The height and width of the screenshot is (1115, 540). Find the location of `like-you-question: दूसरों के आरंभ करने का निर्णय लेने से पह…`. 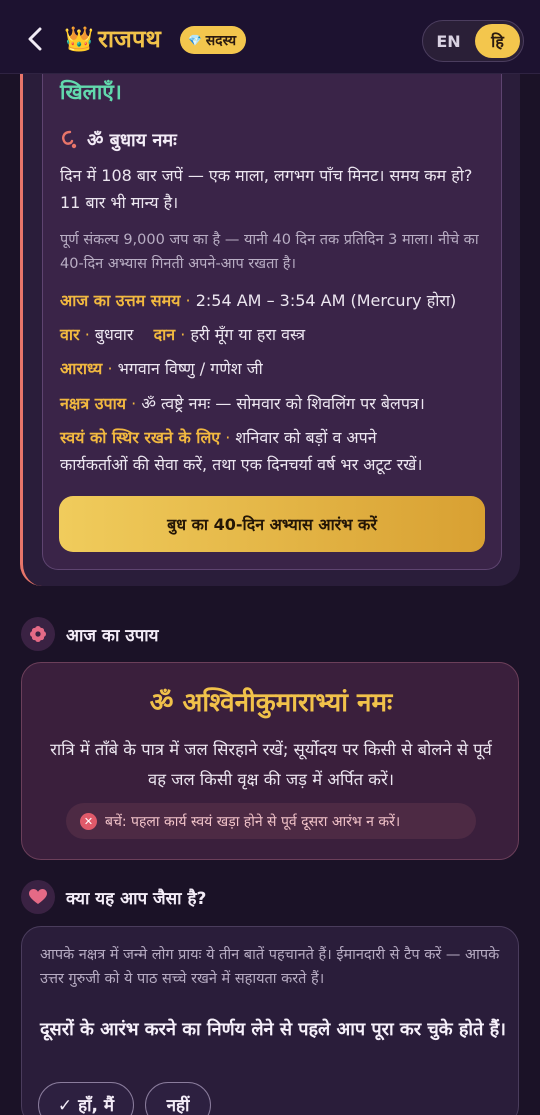

like-you-question: दूसरों के आरंभ करने का निर्णय लेने से पह… is located at coordinates (273, 1029).